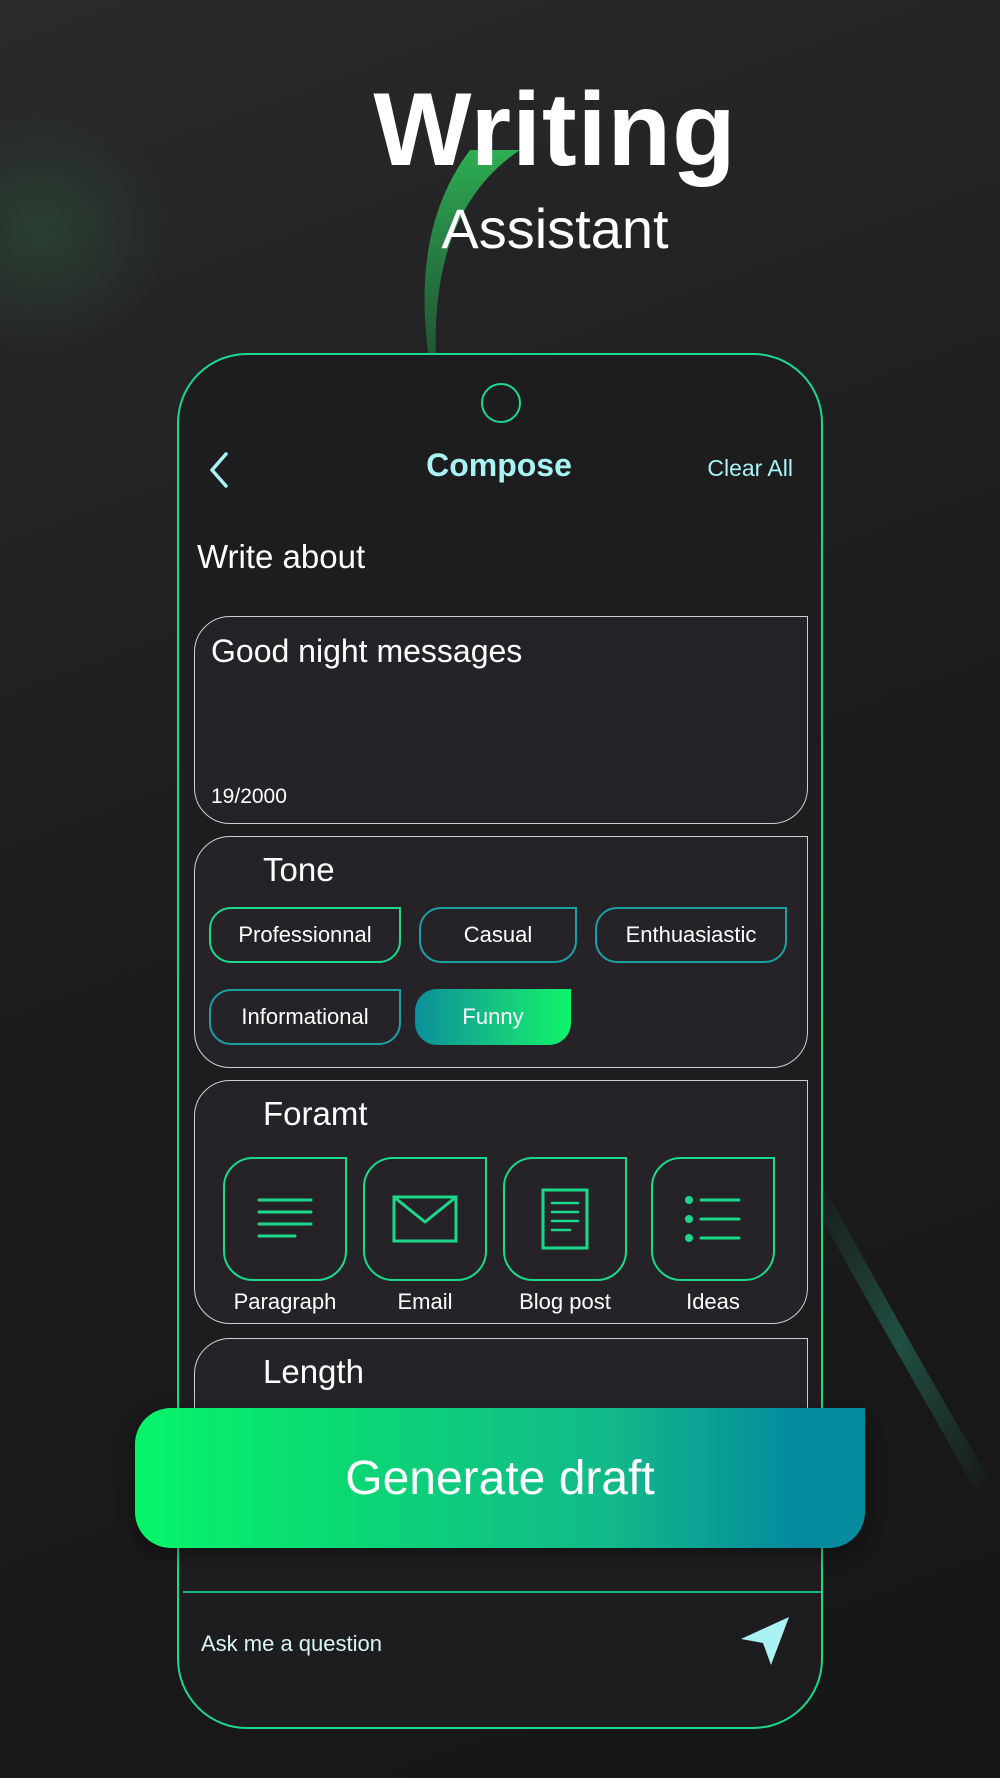  Describe the element at coordinates (249, 796) in the screenshot. I see `character-count: 19/2000` at that location.